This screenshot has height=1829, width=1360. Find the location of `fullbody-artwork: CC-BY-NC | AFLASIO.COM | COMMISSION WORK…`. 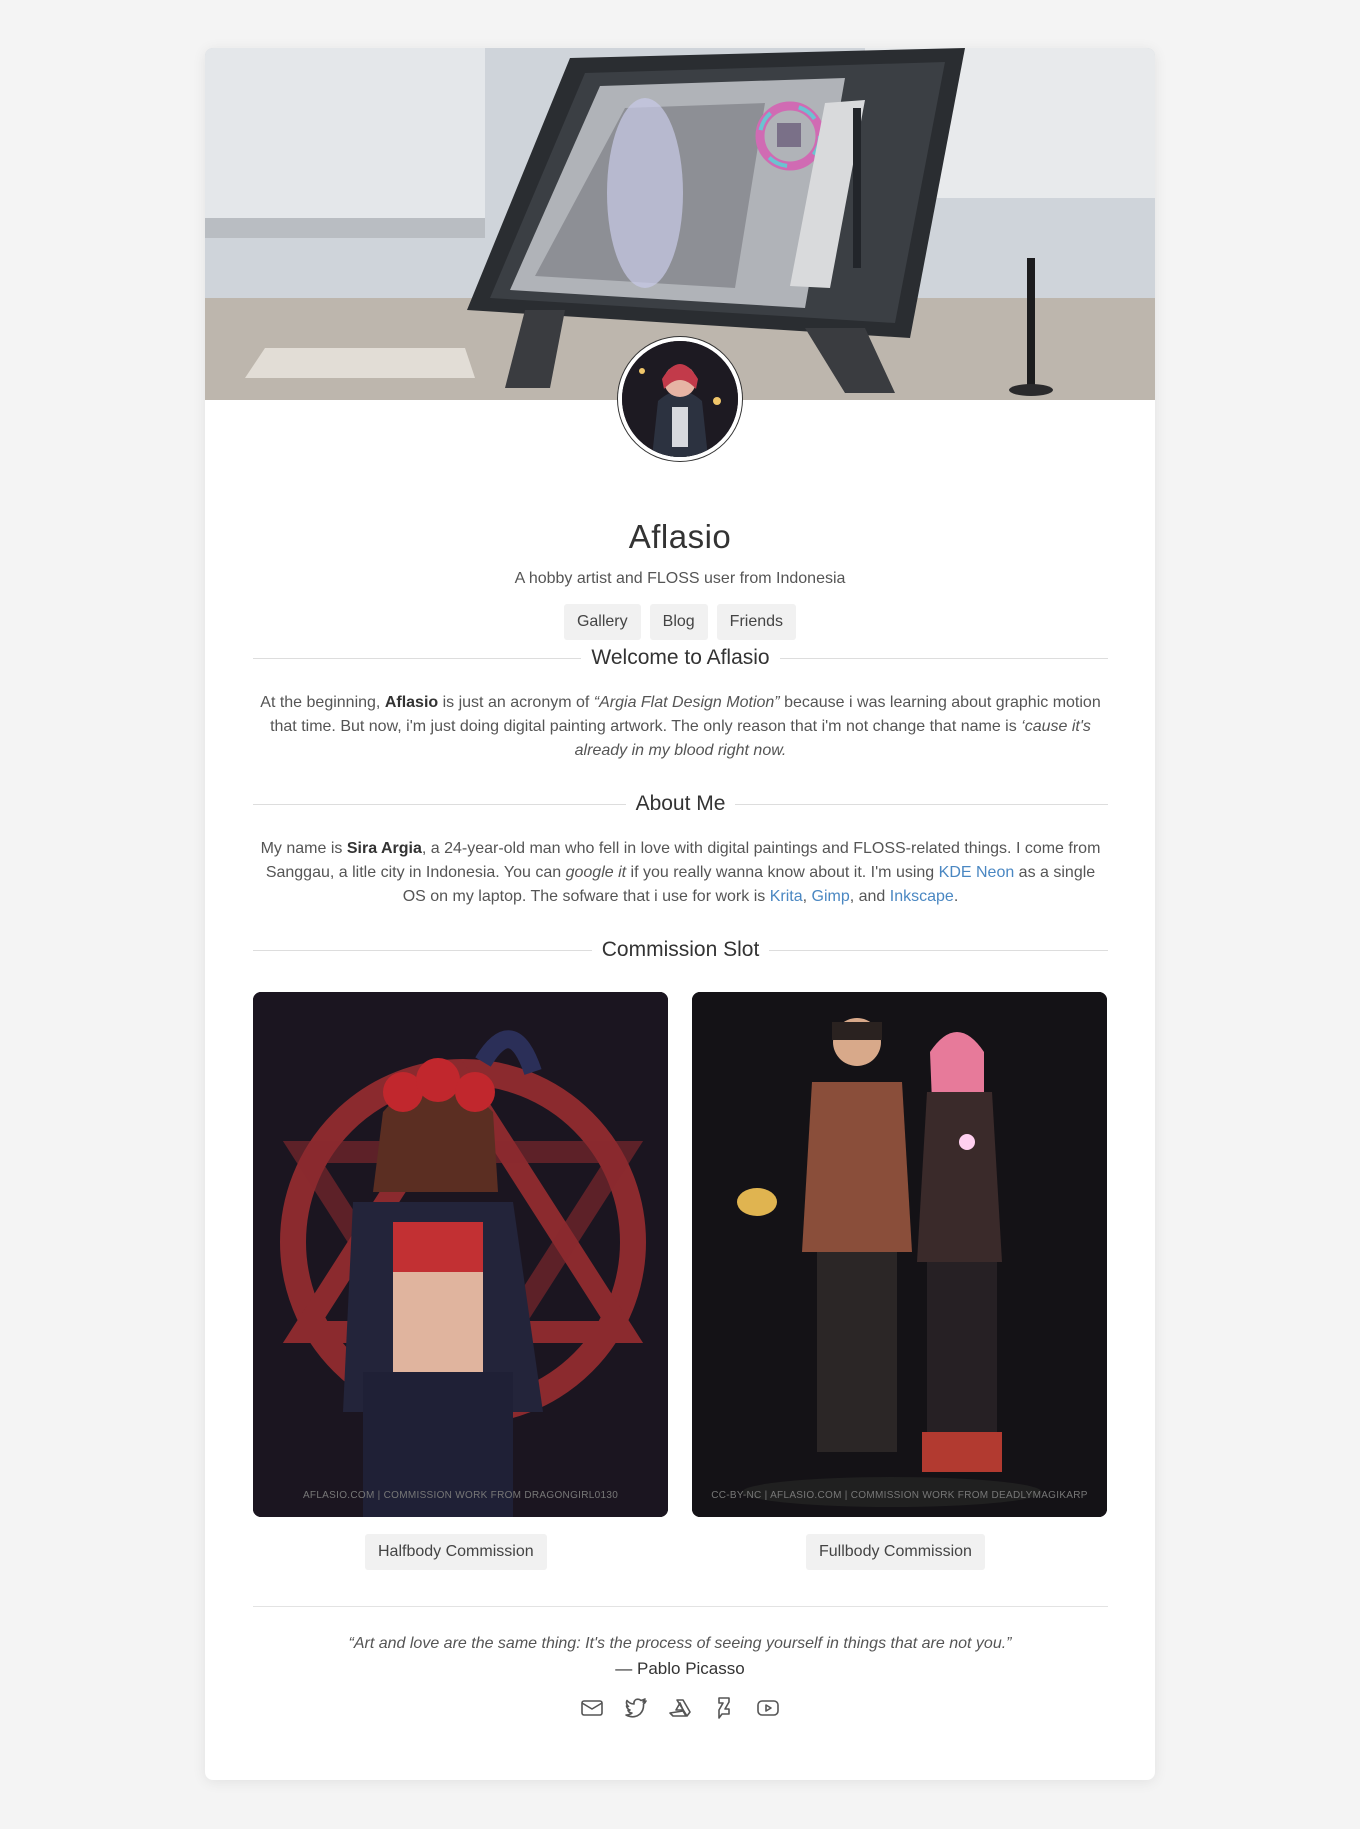

fullbody-artwork: CC-BY-NC | AFLASIO.COM | COMMISSION WORK… is located at coordinates (899, 1254).